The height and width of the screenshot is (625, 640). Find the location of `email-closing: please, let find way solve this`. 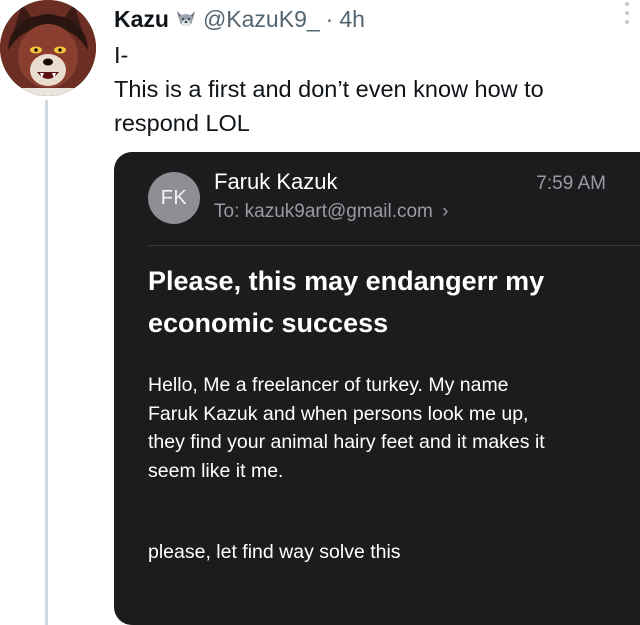

email-closing: please, let find way solve this is located at coordinates (274, 552).